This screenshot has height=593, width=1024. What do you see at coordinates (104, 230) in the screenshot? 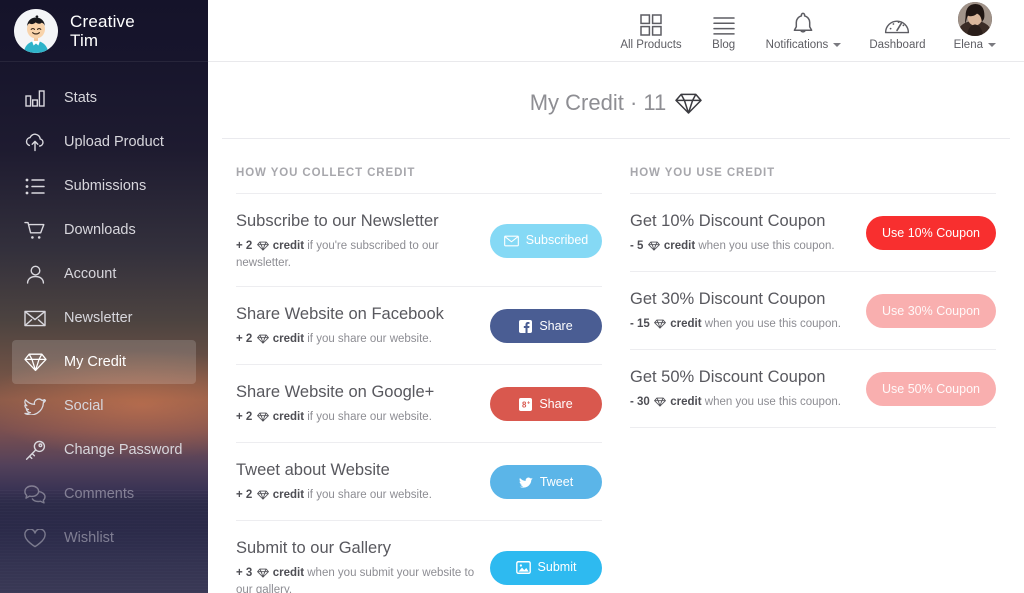
I see `sidebar-item-downloads: Downloads` at bounding box center [104, 230].